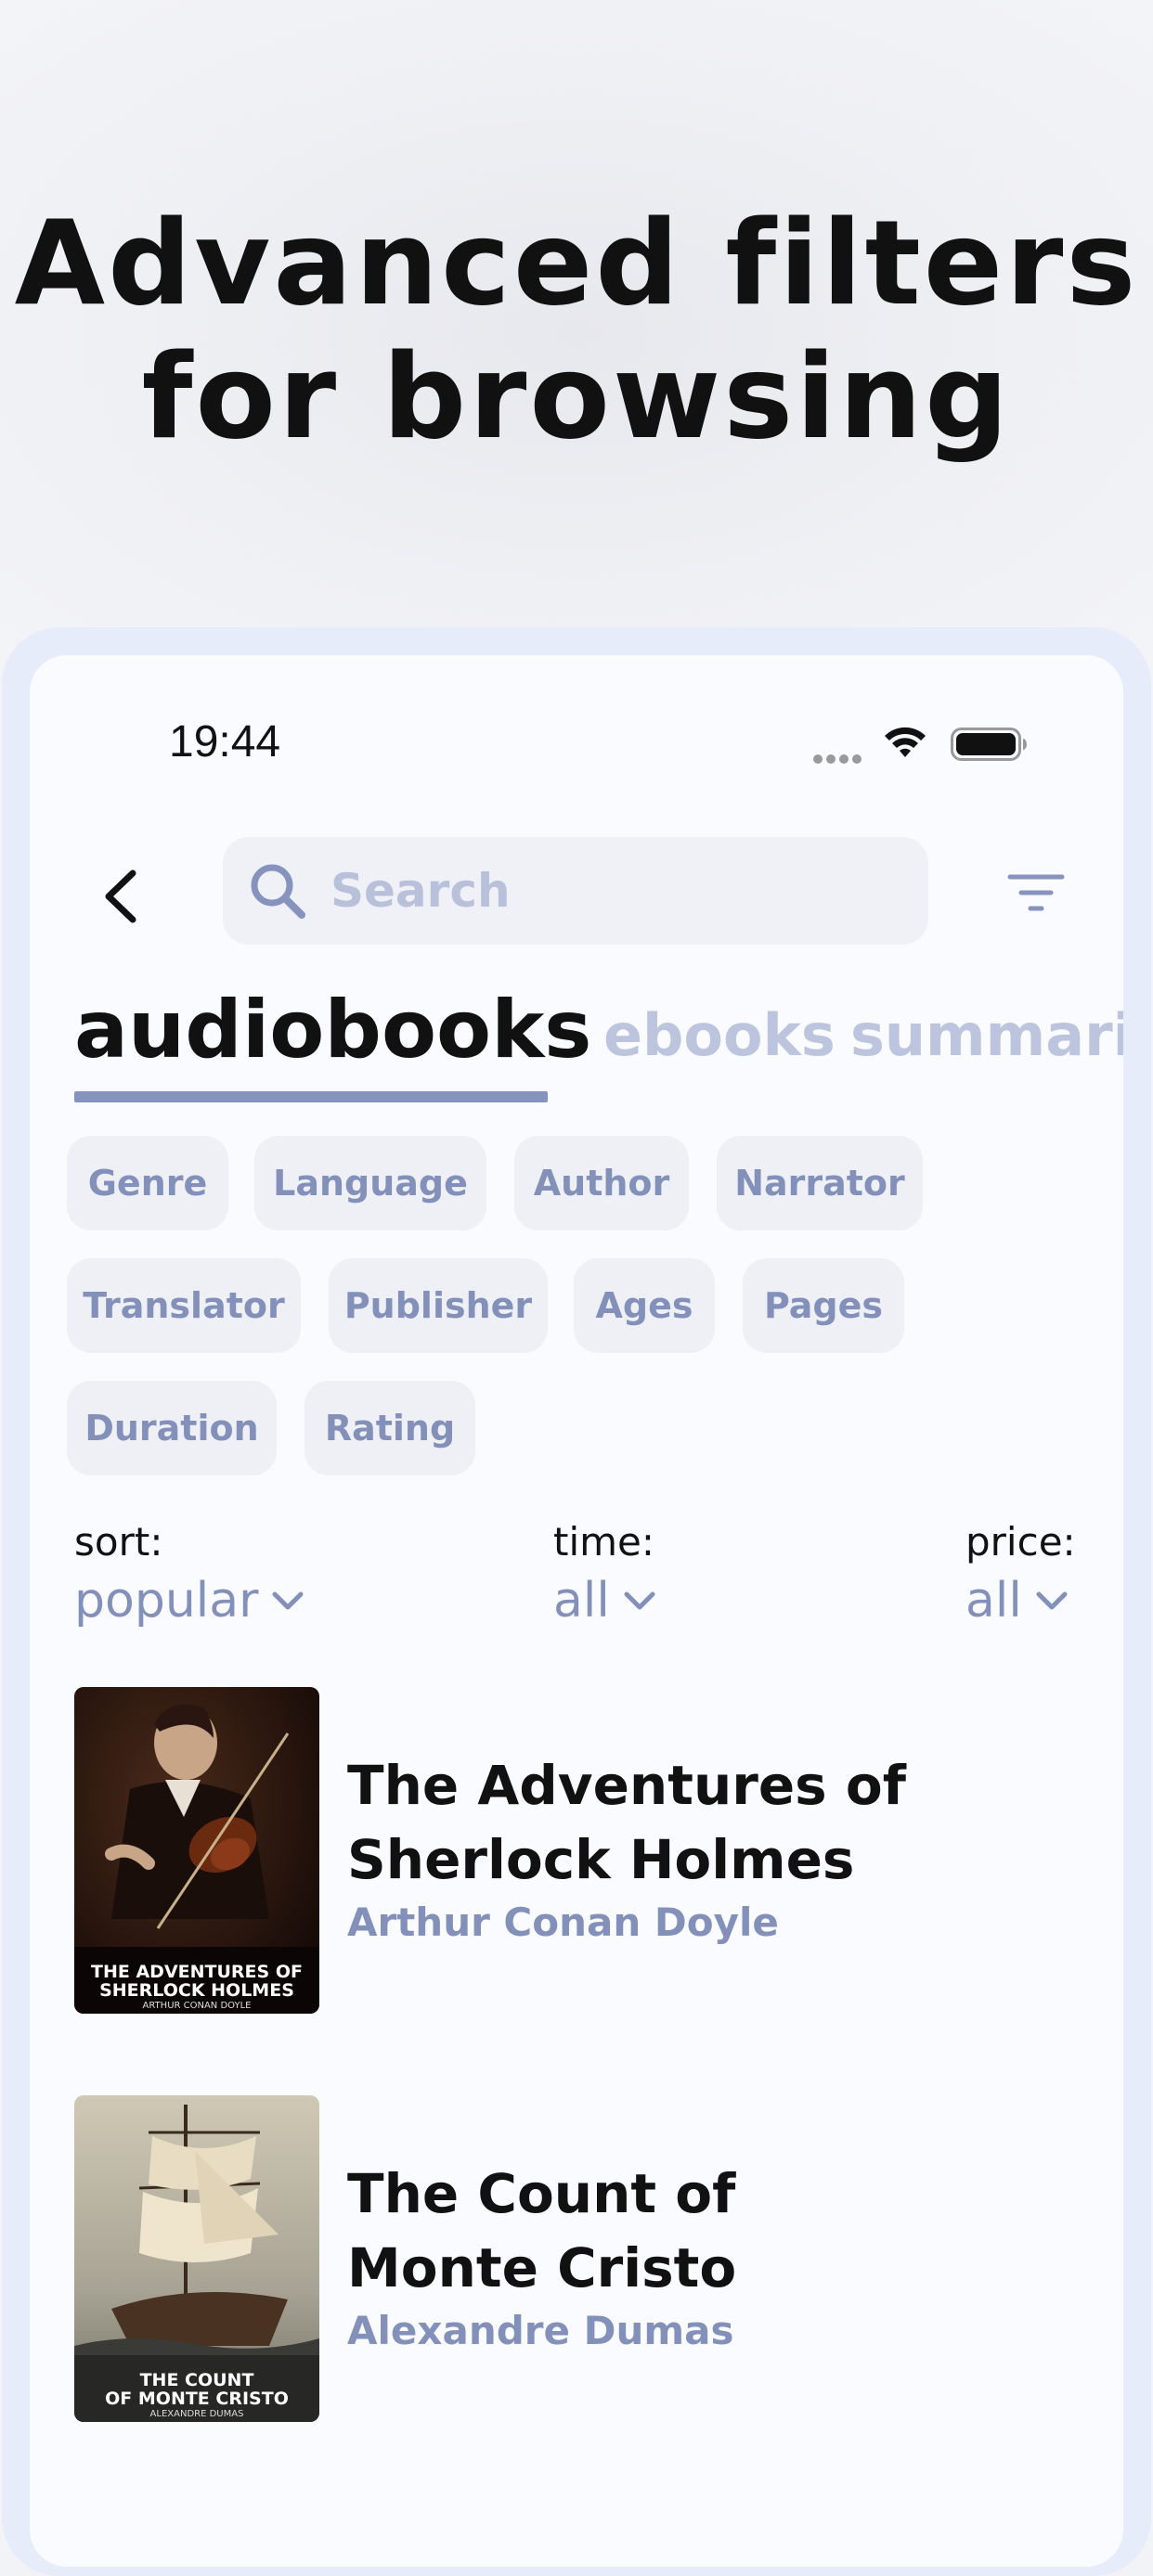 Image resolution: width=1153 pixels, height=2576 pixels. Describe the element at coordinates (438, 1305) in the screenshot. I see `filter-chip-publisher: Publisher` at that location.